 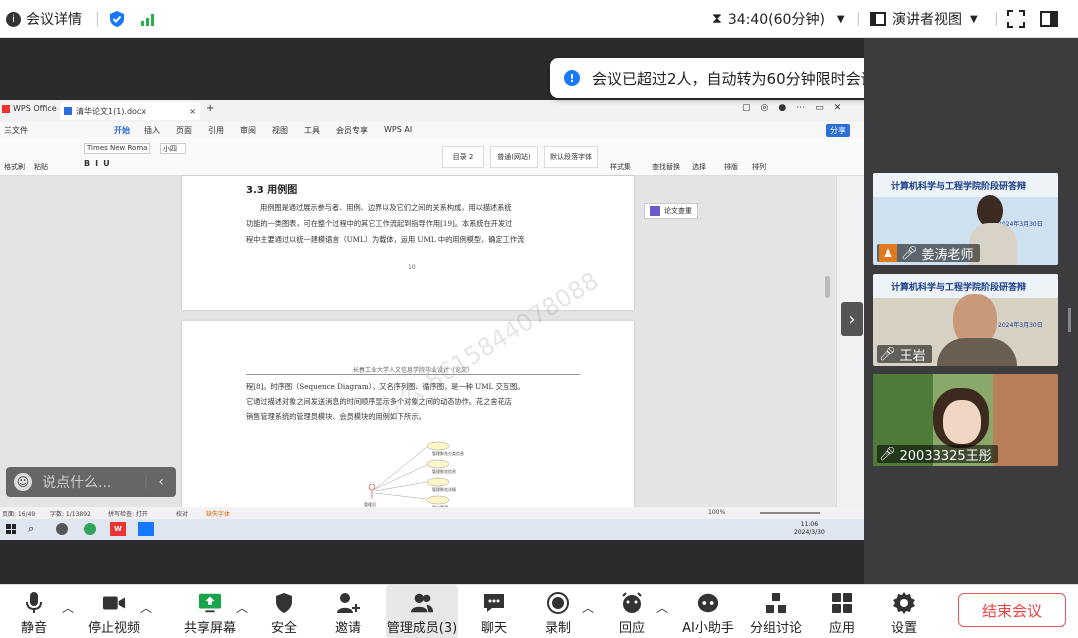 What do you see at coordinates (288, 130) in the screenshot?
I see `menu-view: 视图` at bounding box center [288, 130].